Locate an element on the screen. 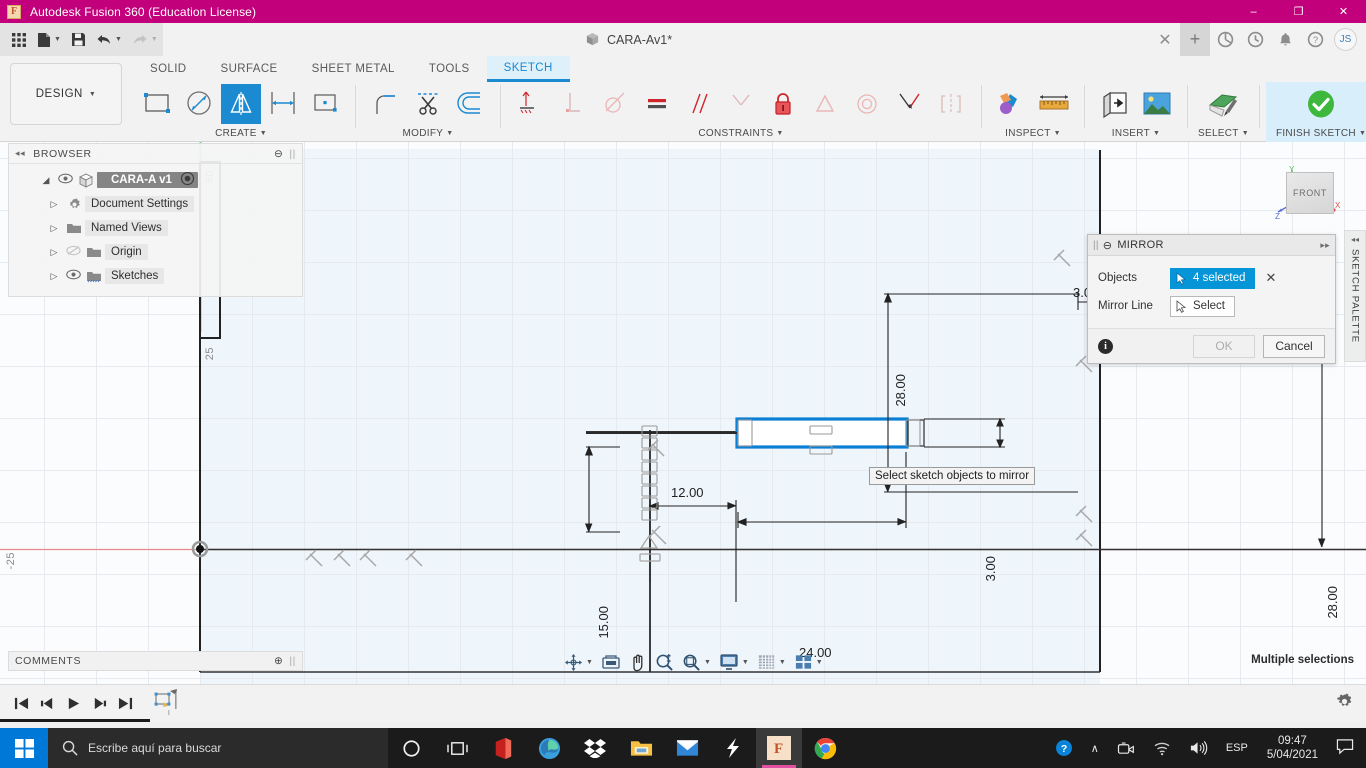 This screenshot has width=1366, height=768. browser-item-named-views: ▷ Named Views is located at coordinates (155, 228).